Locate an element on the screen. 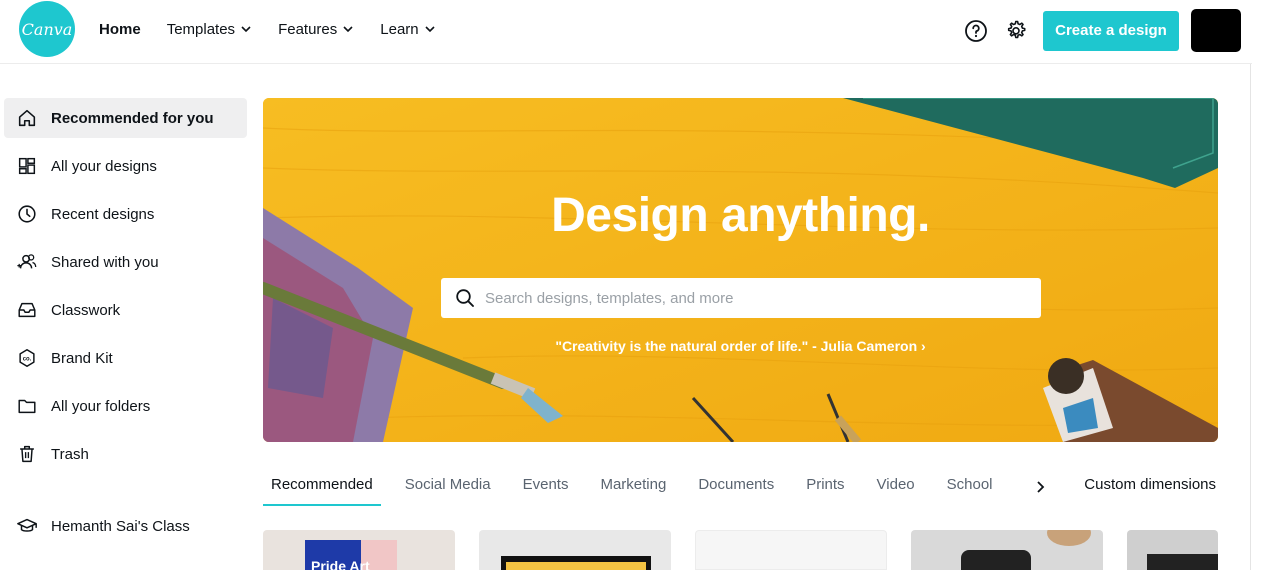 The image size is (1280, 570). nav-templates-label: Templates is located at coordinates (201, 29).